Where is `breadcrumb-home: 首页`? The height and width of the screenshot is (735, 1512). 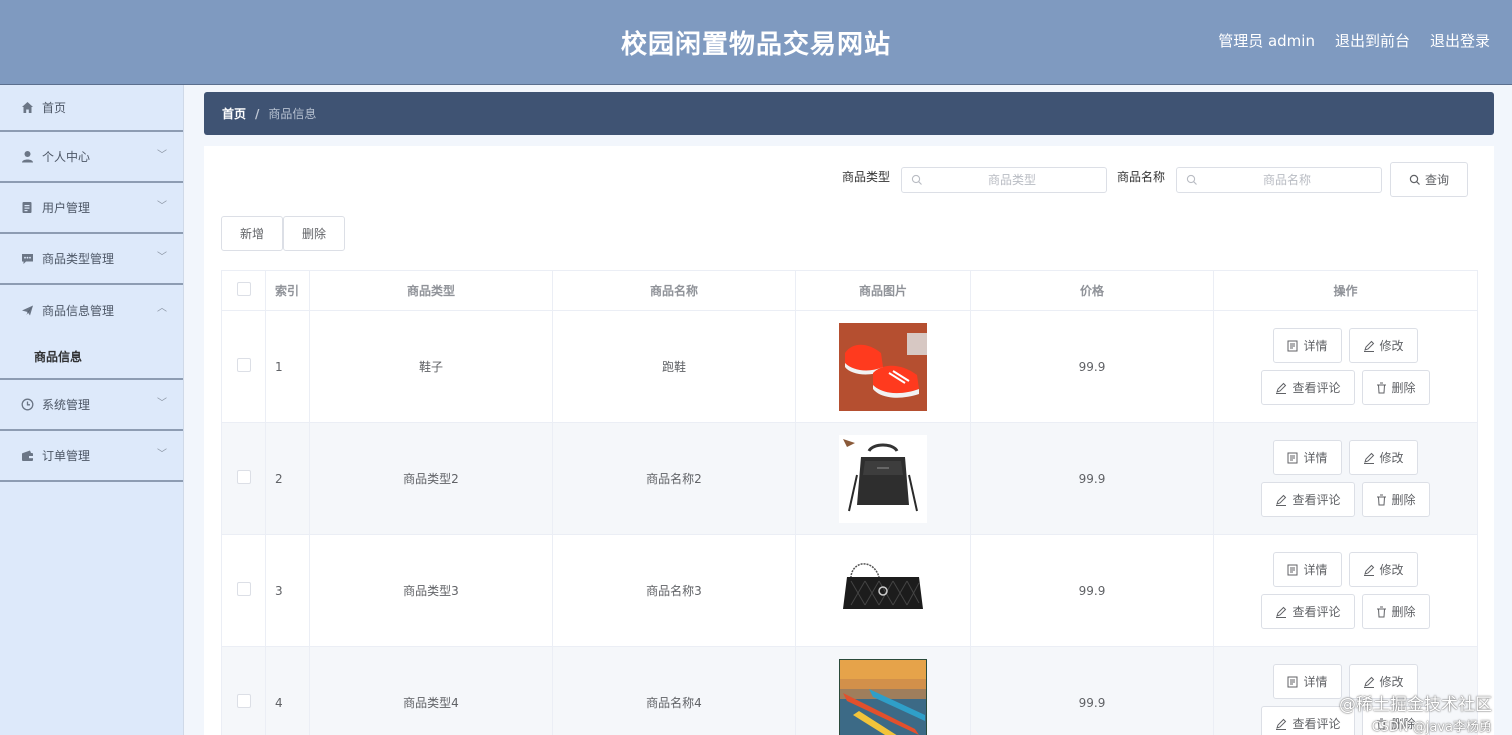
breadcrumb-home: 首页 is located at coordinates (234, 113).